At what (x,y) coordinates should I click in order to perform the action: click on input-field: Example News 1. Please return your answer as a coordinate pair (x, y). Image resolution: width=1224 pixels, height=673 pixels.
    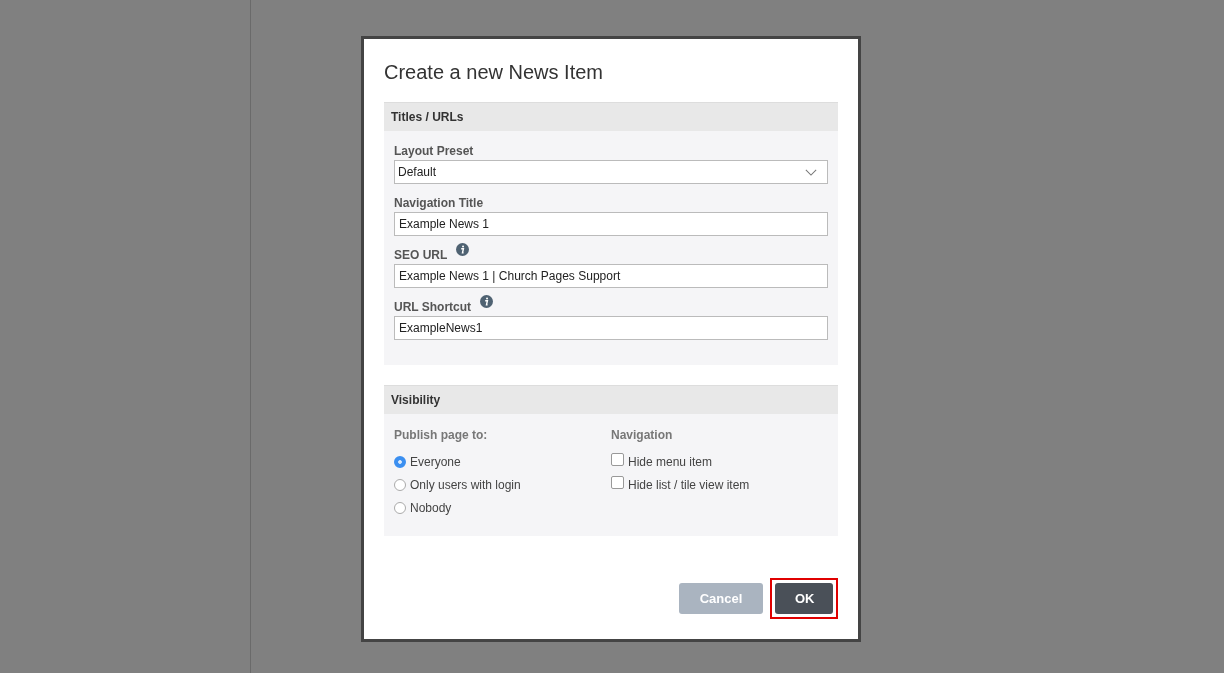
    Looking at the image, I should click on (611, 224).